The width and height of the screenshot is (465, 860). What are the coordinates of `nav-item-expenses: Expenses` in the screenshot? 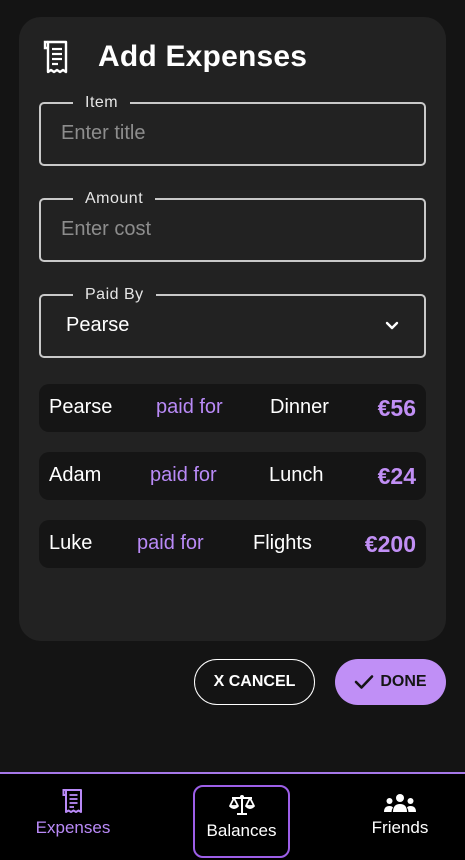 It's located at (73, 822).